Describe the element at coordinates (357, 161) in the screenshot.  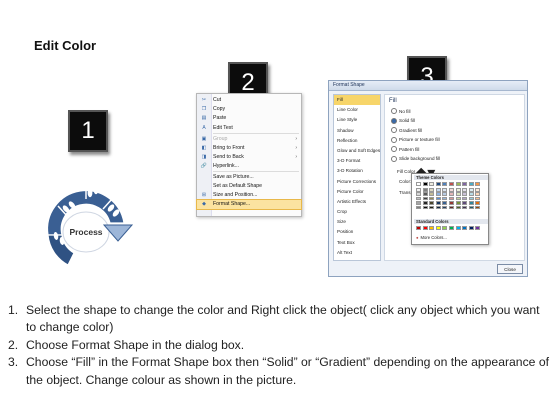
I see `dialog-sidebar-item: 3-D Format` at that location.